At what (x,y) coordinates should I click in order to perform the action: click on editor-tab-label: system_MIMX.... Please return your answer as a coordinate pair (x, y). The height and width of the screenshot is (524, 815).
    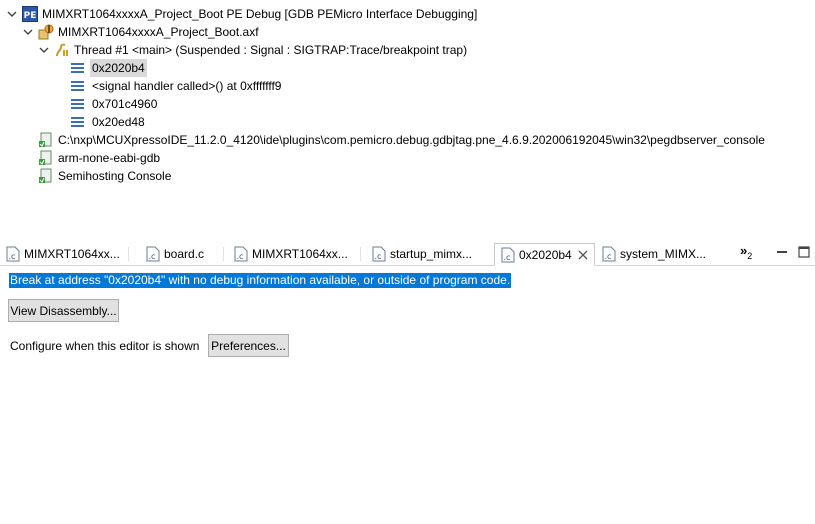
    Looking at the image, I should click on (663, 254).